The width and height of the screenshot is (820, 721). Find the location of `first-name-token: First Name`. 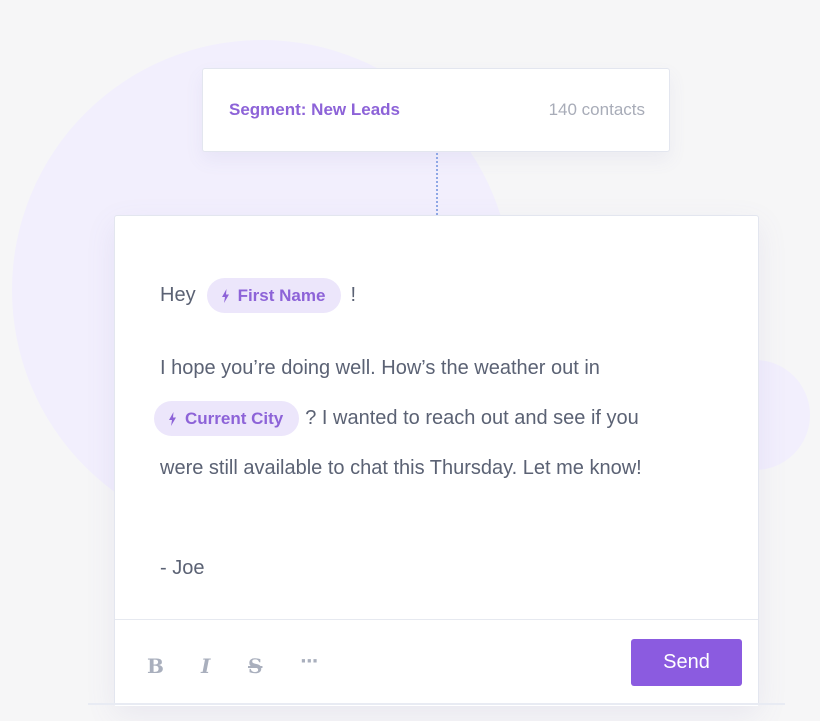

first-name-token: First Name is located at coordinates (274, 295).